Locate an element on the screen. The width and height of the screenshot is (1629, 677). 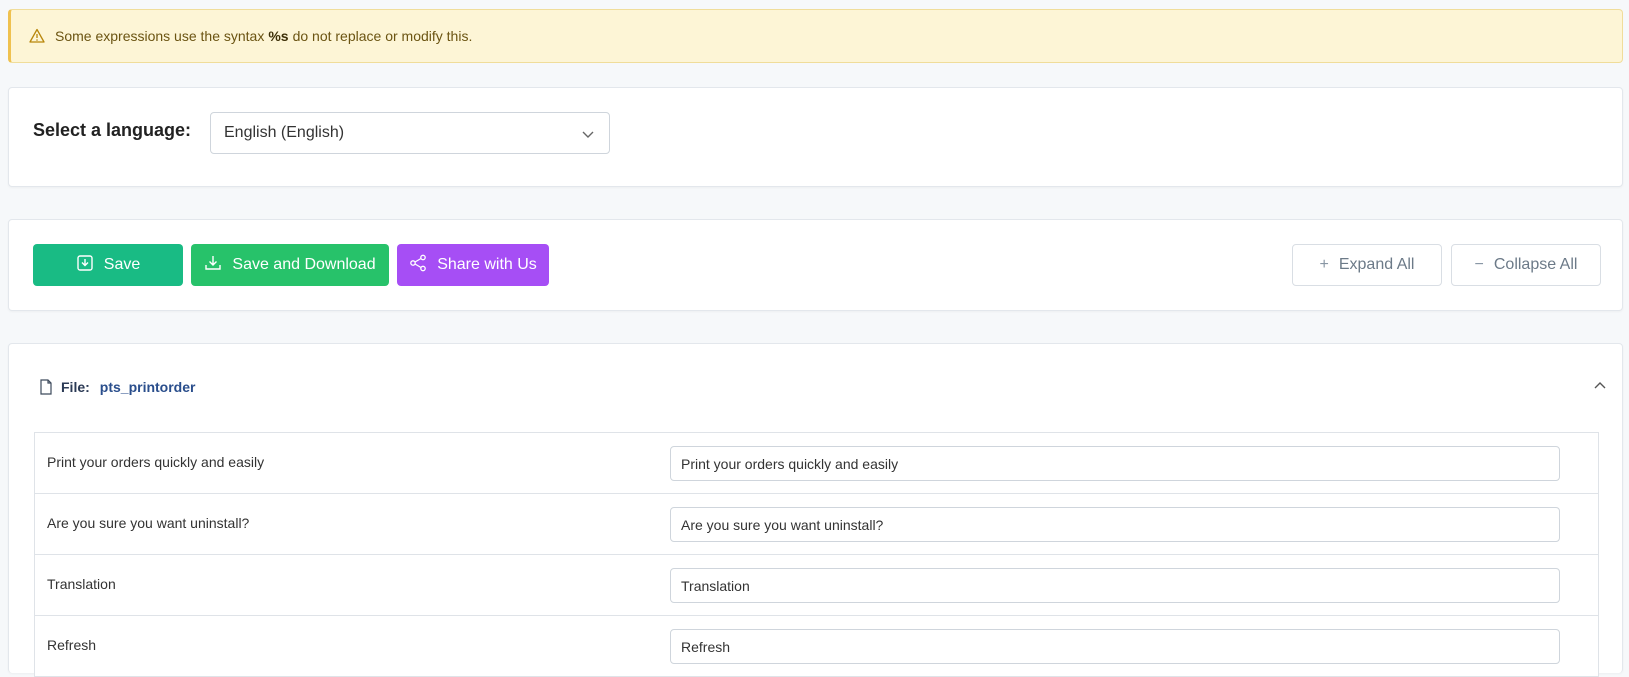
save-button: Save is located at coordinates (108, 265).